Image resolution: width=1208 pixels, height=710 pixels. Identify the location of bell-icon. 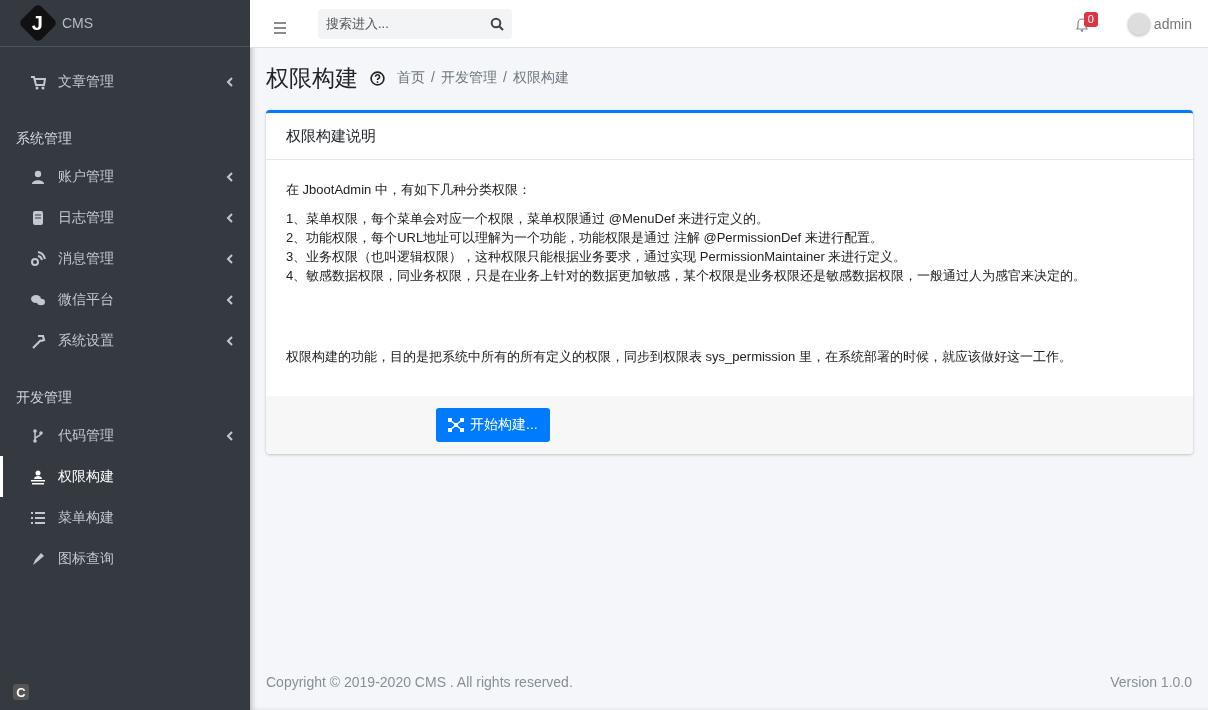
(1081, 24).